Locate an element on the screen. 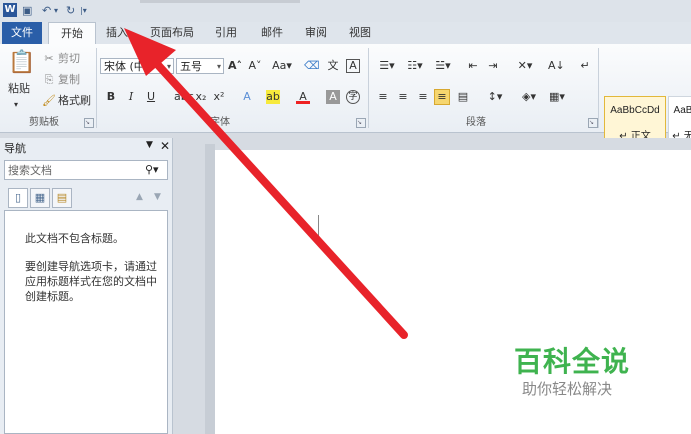 Image resolution: width=691 pixels, height=434 pixels. bold-icon: B is located at coordinates (111, 97).